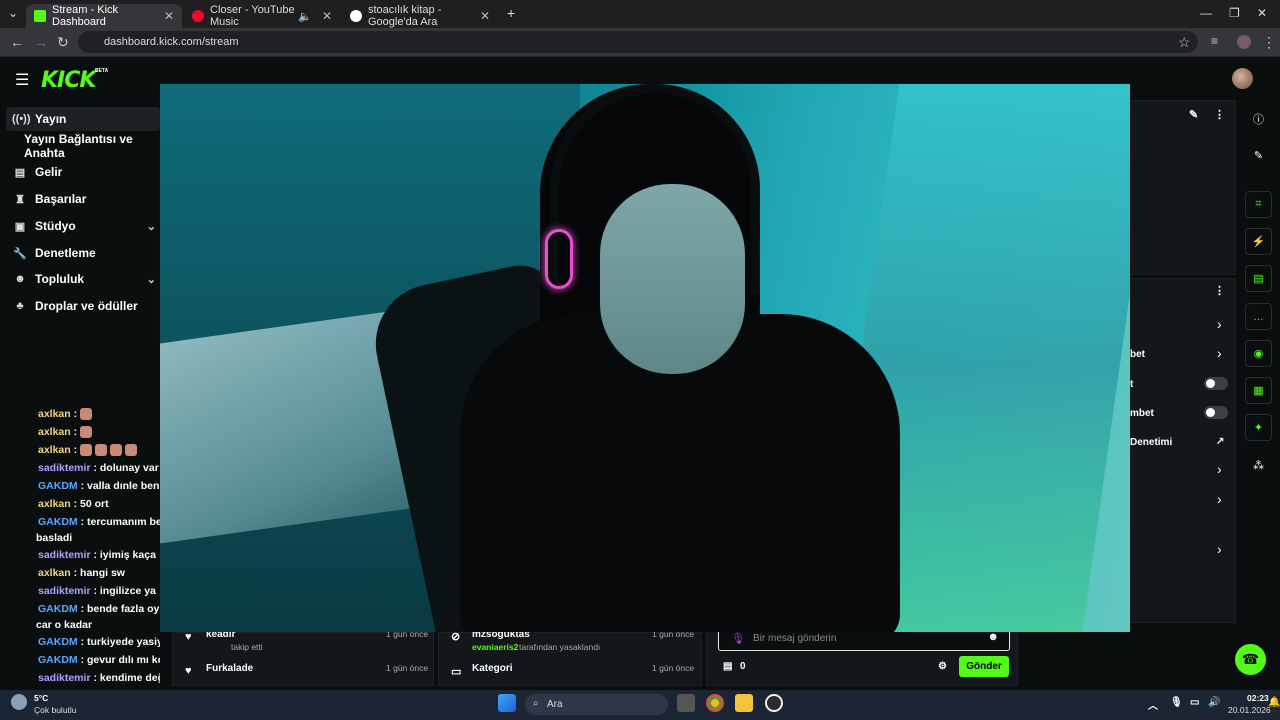  Describe the element at coordinates (63, 42) in the screenshot. I see `reload-icon: ↻` at that location.